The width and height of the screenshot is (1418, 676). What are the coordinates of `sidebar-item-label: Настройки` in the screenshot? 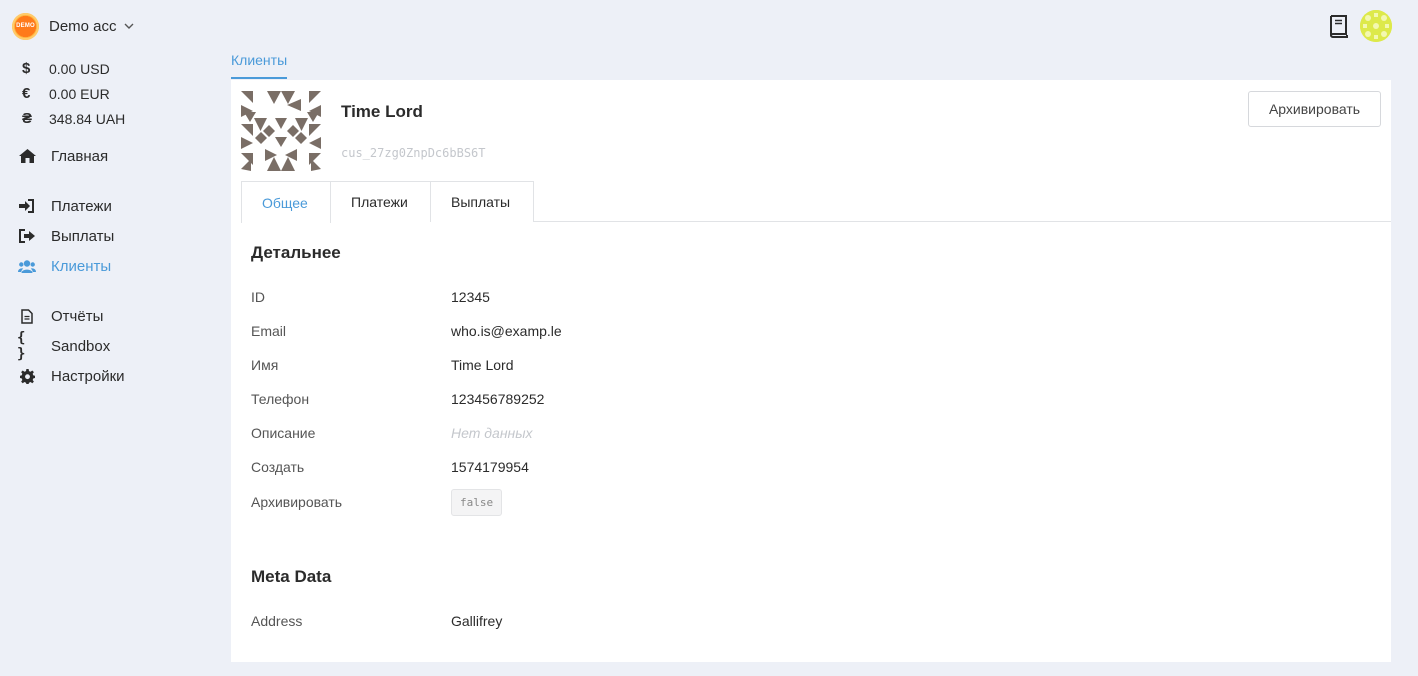 It's located at (88, 376).